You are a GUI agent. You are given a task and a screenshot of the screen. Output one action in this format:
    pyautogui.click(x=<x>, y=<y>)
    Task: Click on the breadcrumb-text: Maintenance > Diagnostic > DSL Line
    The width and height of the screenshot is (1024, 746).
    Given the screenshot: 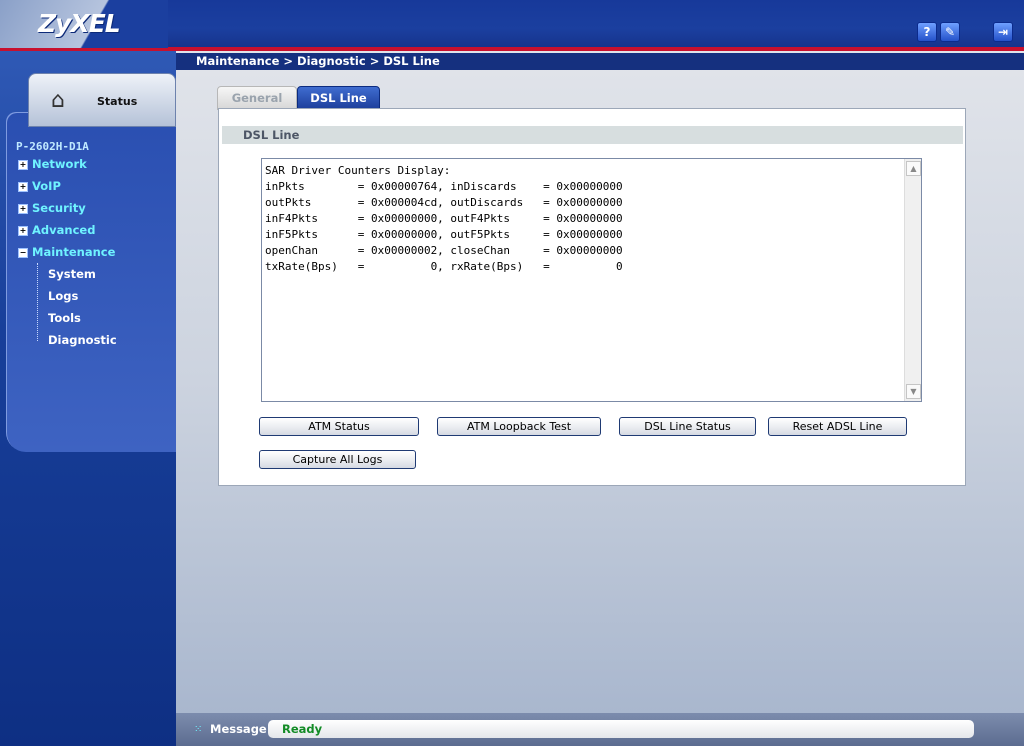 What is the action you would take?
    pyautogui.click(x=318, y=61)
    